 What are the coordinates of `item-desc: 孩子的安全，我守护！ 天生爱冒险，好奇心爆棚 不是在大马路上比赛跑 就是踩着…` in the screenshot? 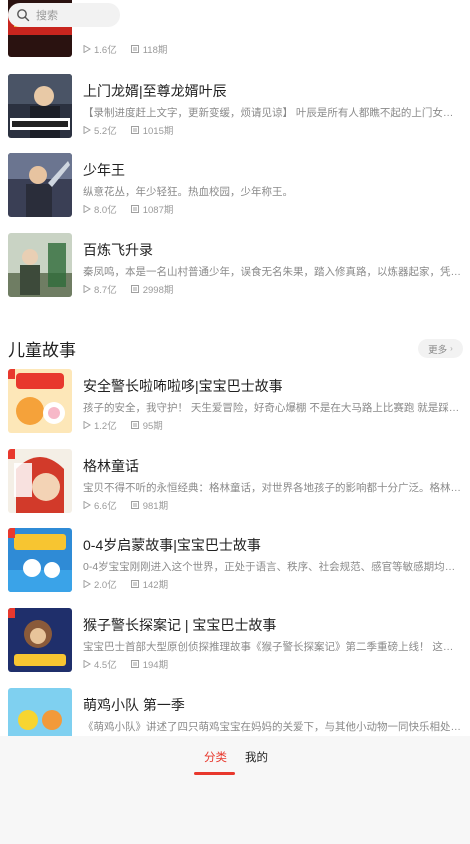 It's located at (273, 408).